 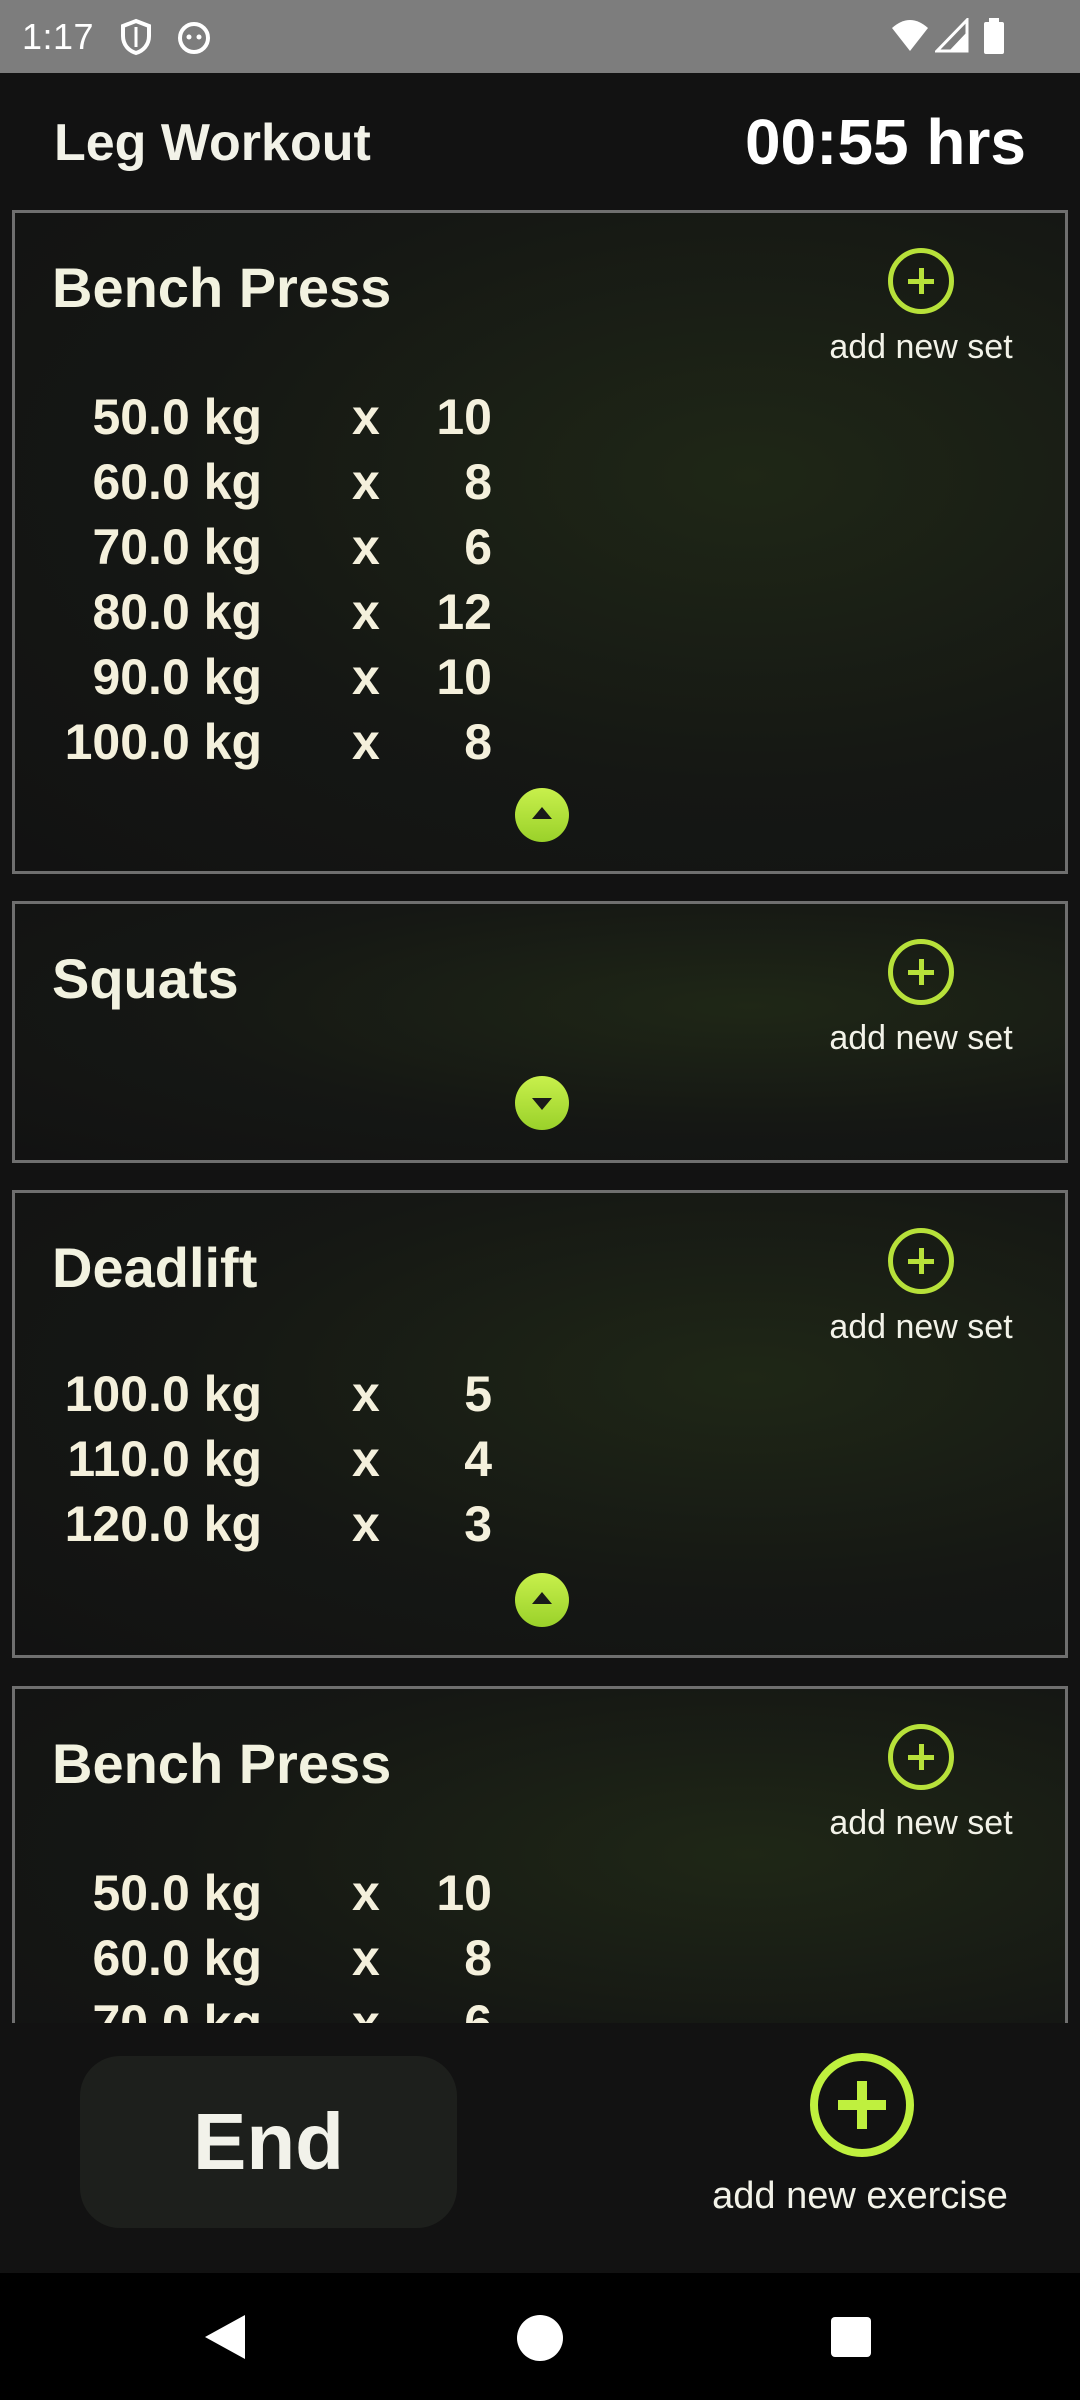 I want to click on home-icon, so click(x=540, y=2338).